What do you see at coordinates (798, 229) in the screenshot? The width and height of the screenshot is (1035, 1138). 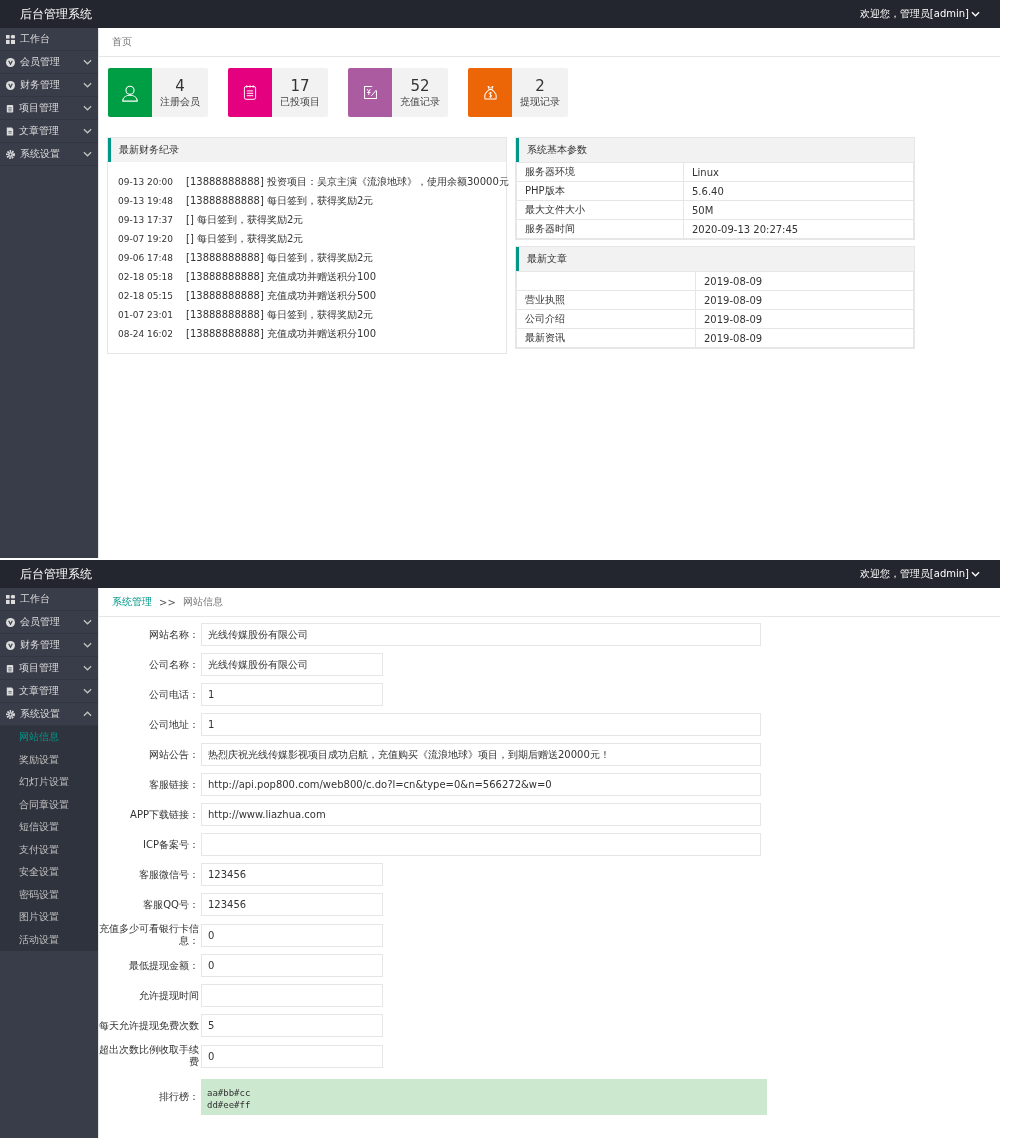 I see `table-cell: 2020-09-13 20:27:45` at bounding box center [798, 229].